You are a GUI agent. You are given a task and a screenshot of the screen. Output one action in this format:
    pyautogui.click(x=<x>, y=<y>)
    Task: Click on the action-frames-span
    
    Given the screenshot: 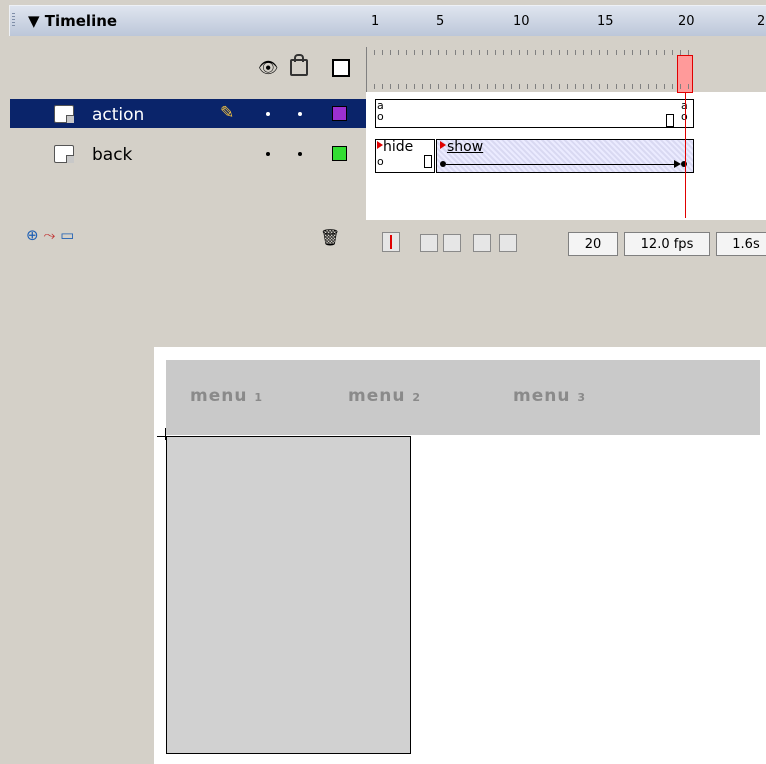 What is the action you would take?
    pyautogui.click(x=534, y=113)
    